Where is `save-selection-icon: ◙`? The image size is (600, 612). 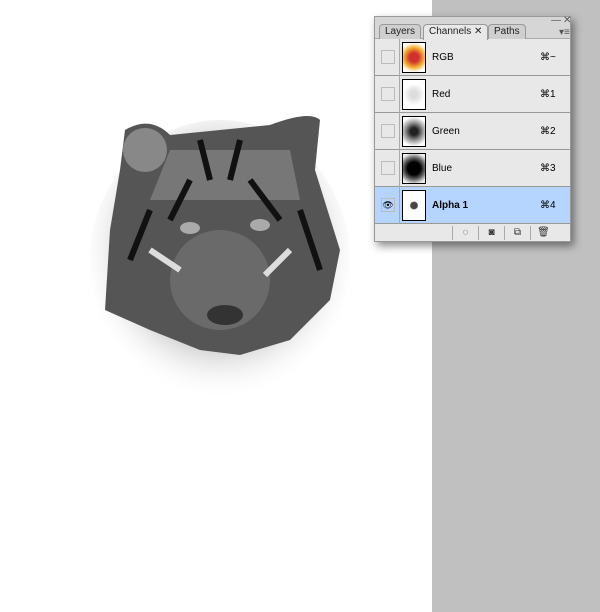 save-selection-icon: ◙ is located at coordinates (491, 233).